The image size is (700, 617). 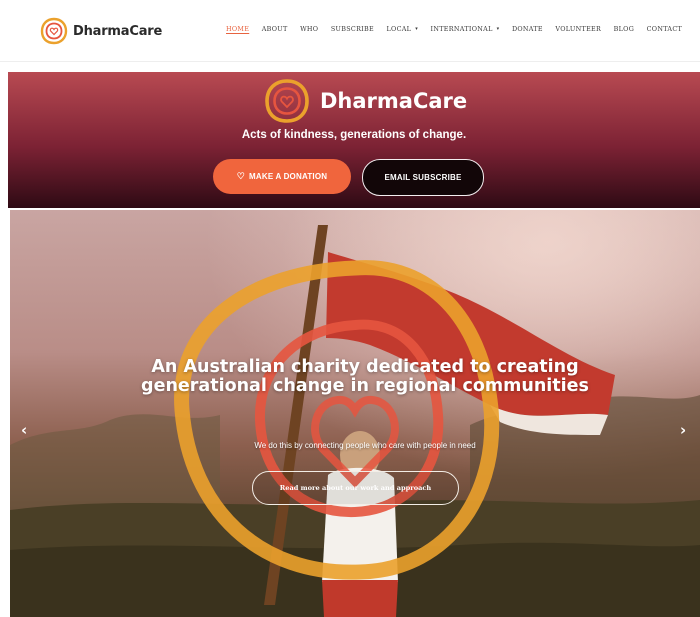 I want to click on make-donation-label: MAKE A DONATION, so click(x=288, y=176).